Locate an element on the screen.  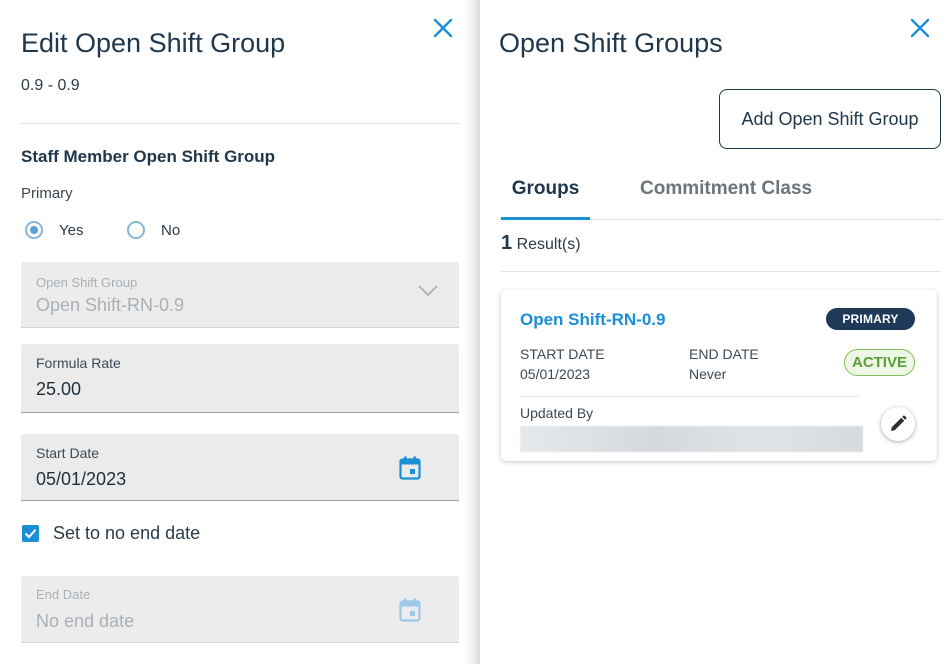
no-end-date-label: Set to no end date is located at coordinates (127, 533).